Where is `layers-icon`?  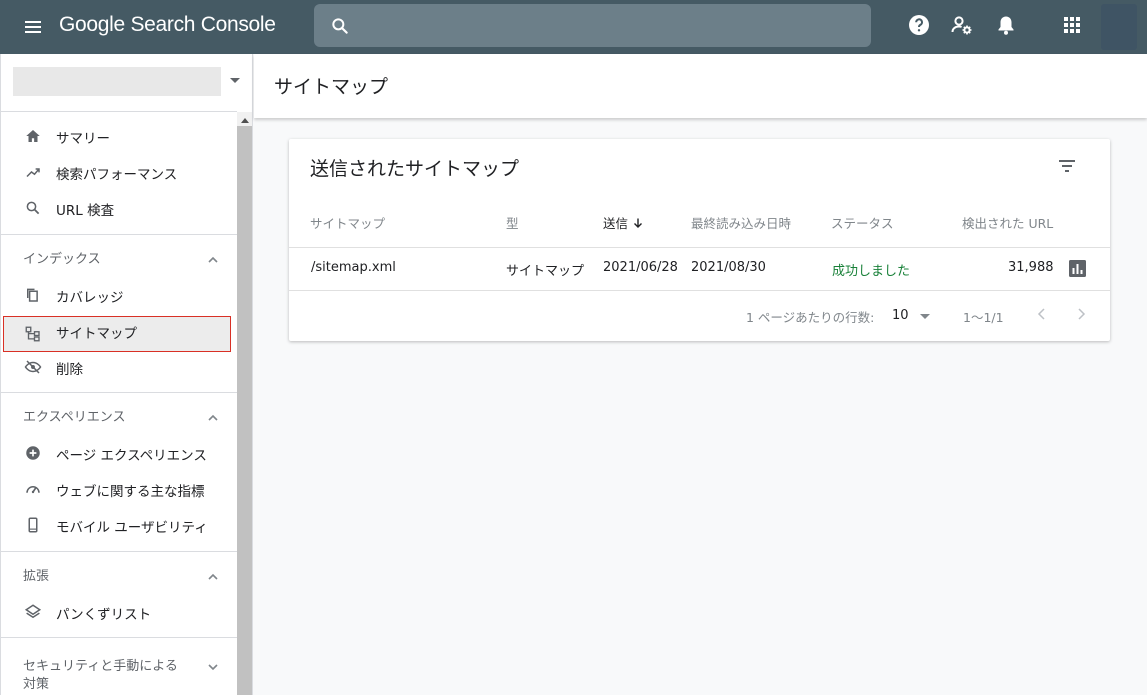
layers-icon is located at coordinates (33, 611).